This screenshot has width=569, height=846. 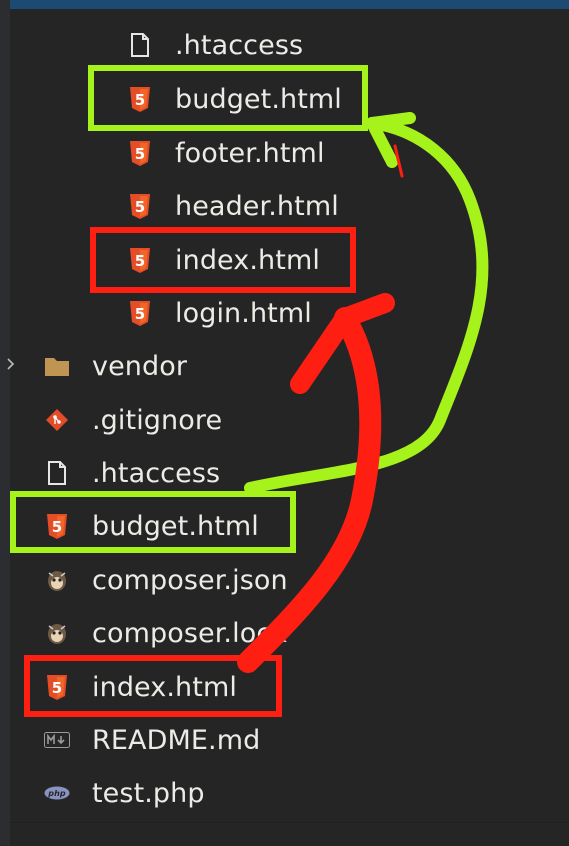 I want to click on tree-item-composer-json: composer.json, so click(x=166, y=580).